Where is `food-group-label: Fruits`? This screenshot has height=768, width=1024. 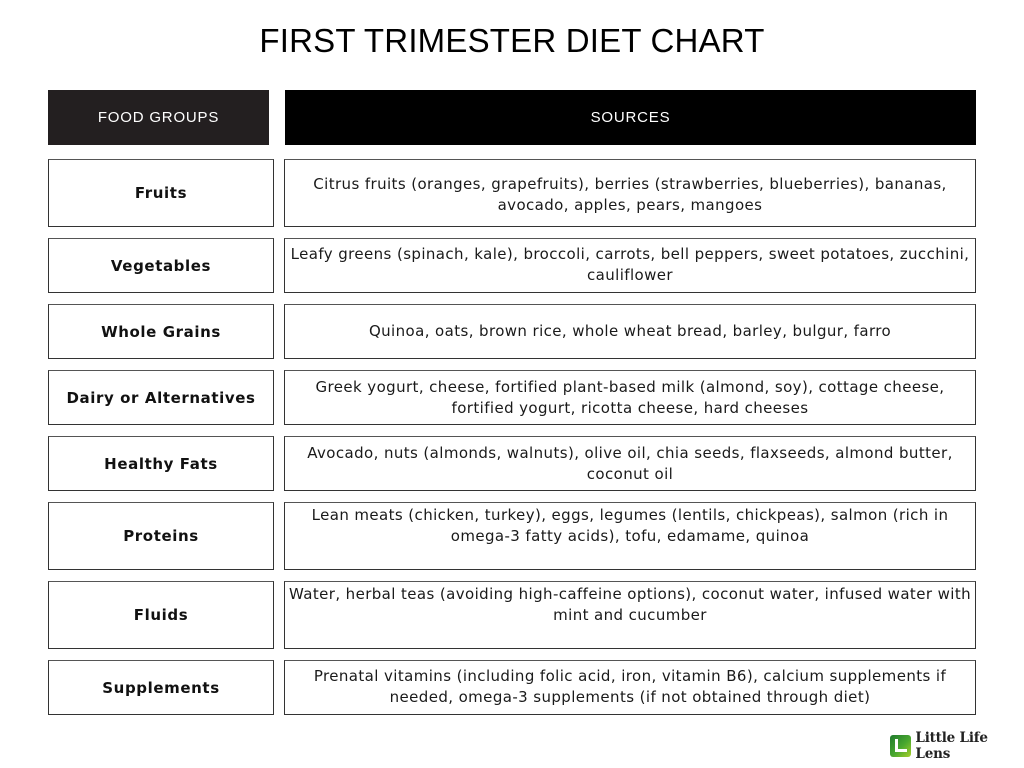 food-group-label: Fruits is located at coordinates (161, 193).